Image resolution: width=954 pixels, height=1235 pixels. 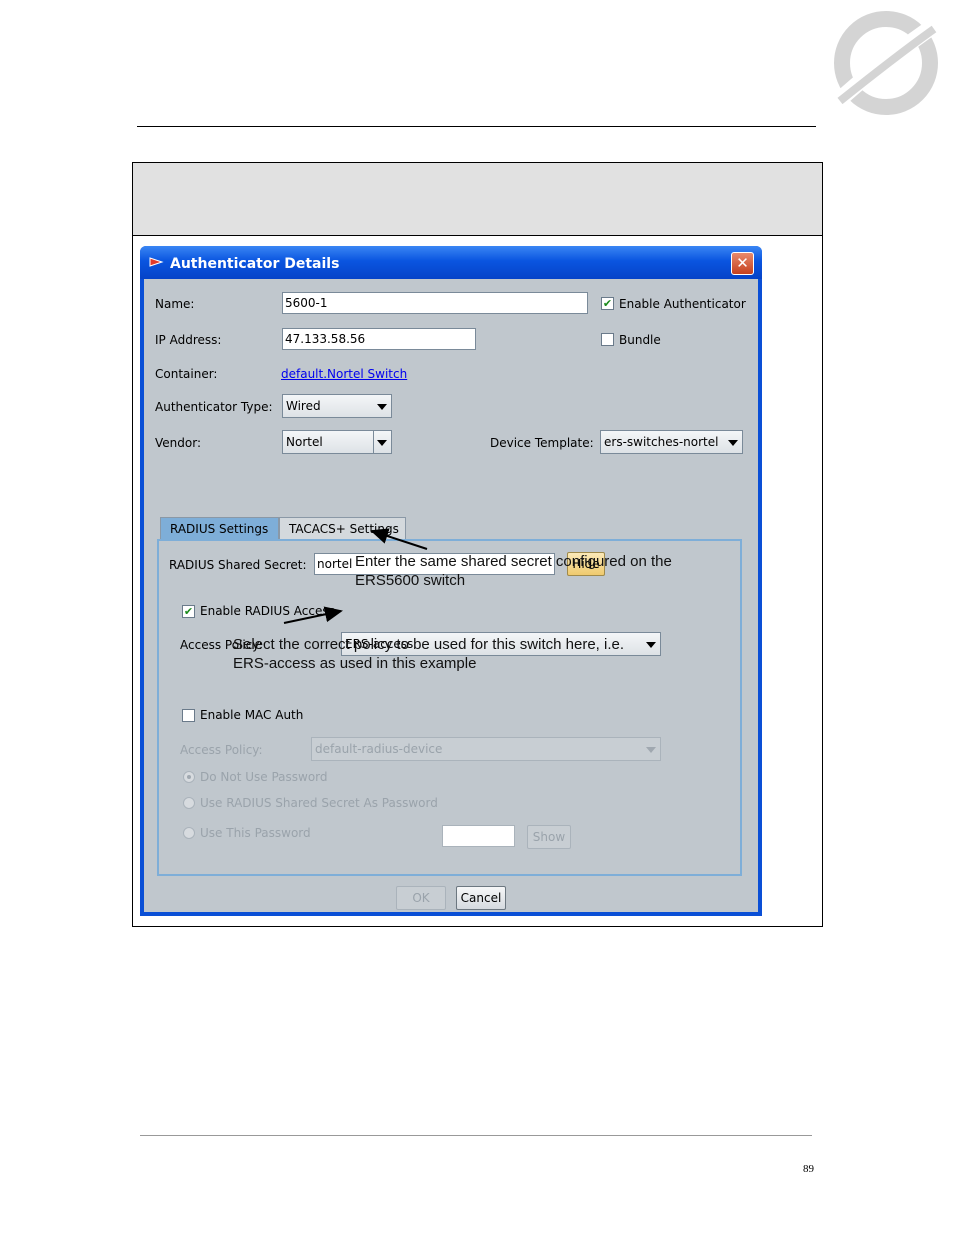 I want to click on secret-arrow, so click(x=399, y=539).